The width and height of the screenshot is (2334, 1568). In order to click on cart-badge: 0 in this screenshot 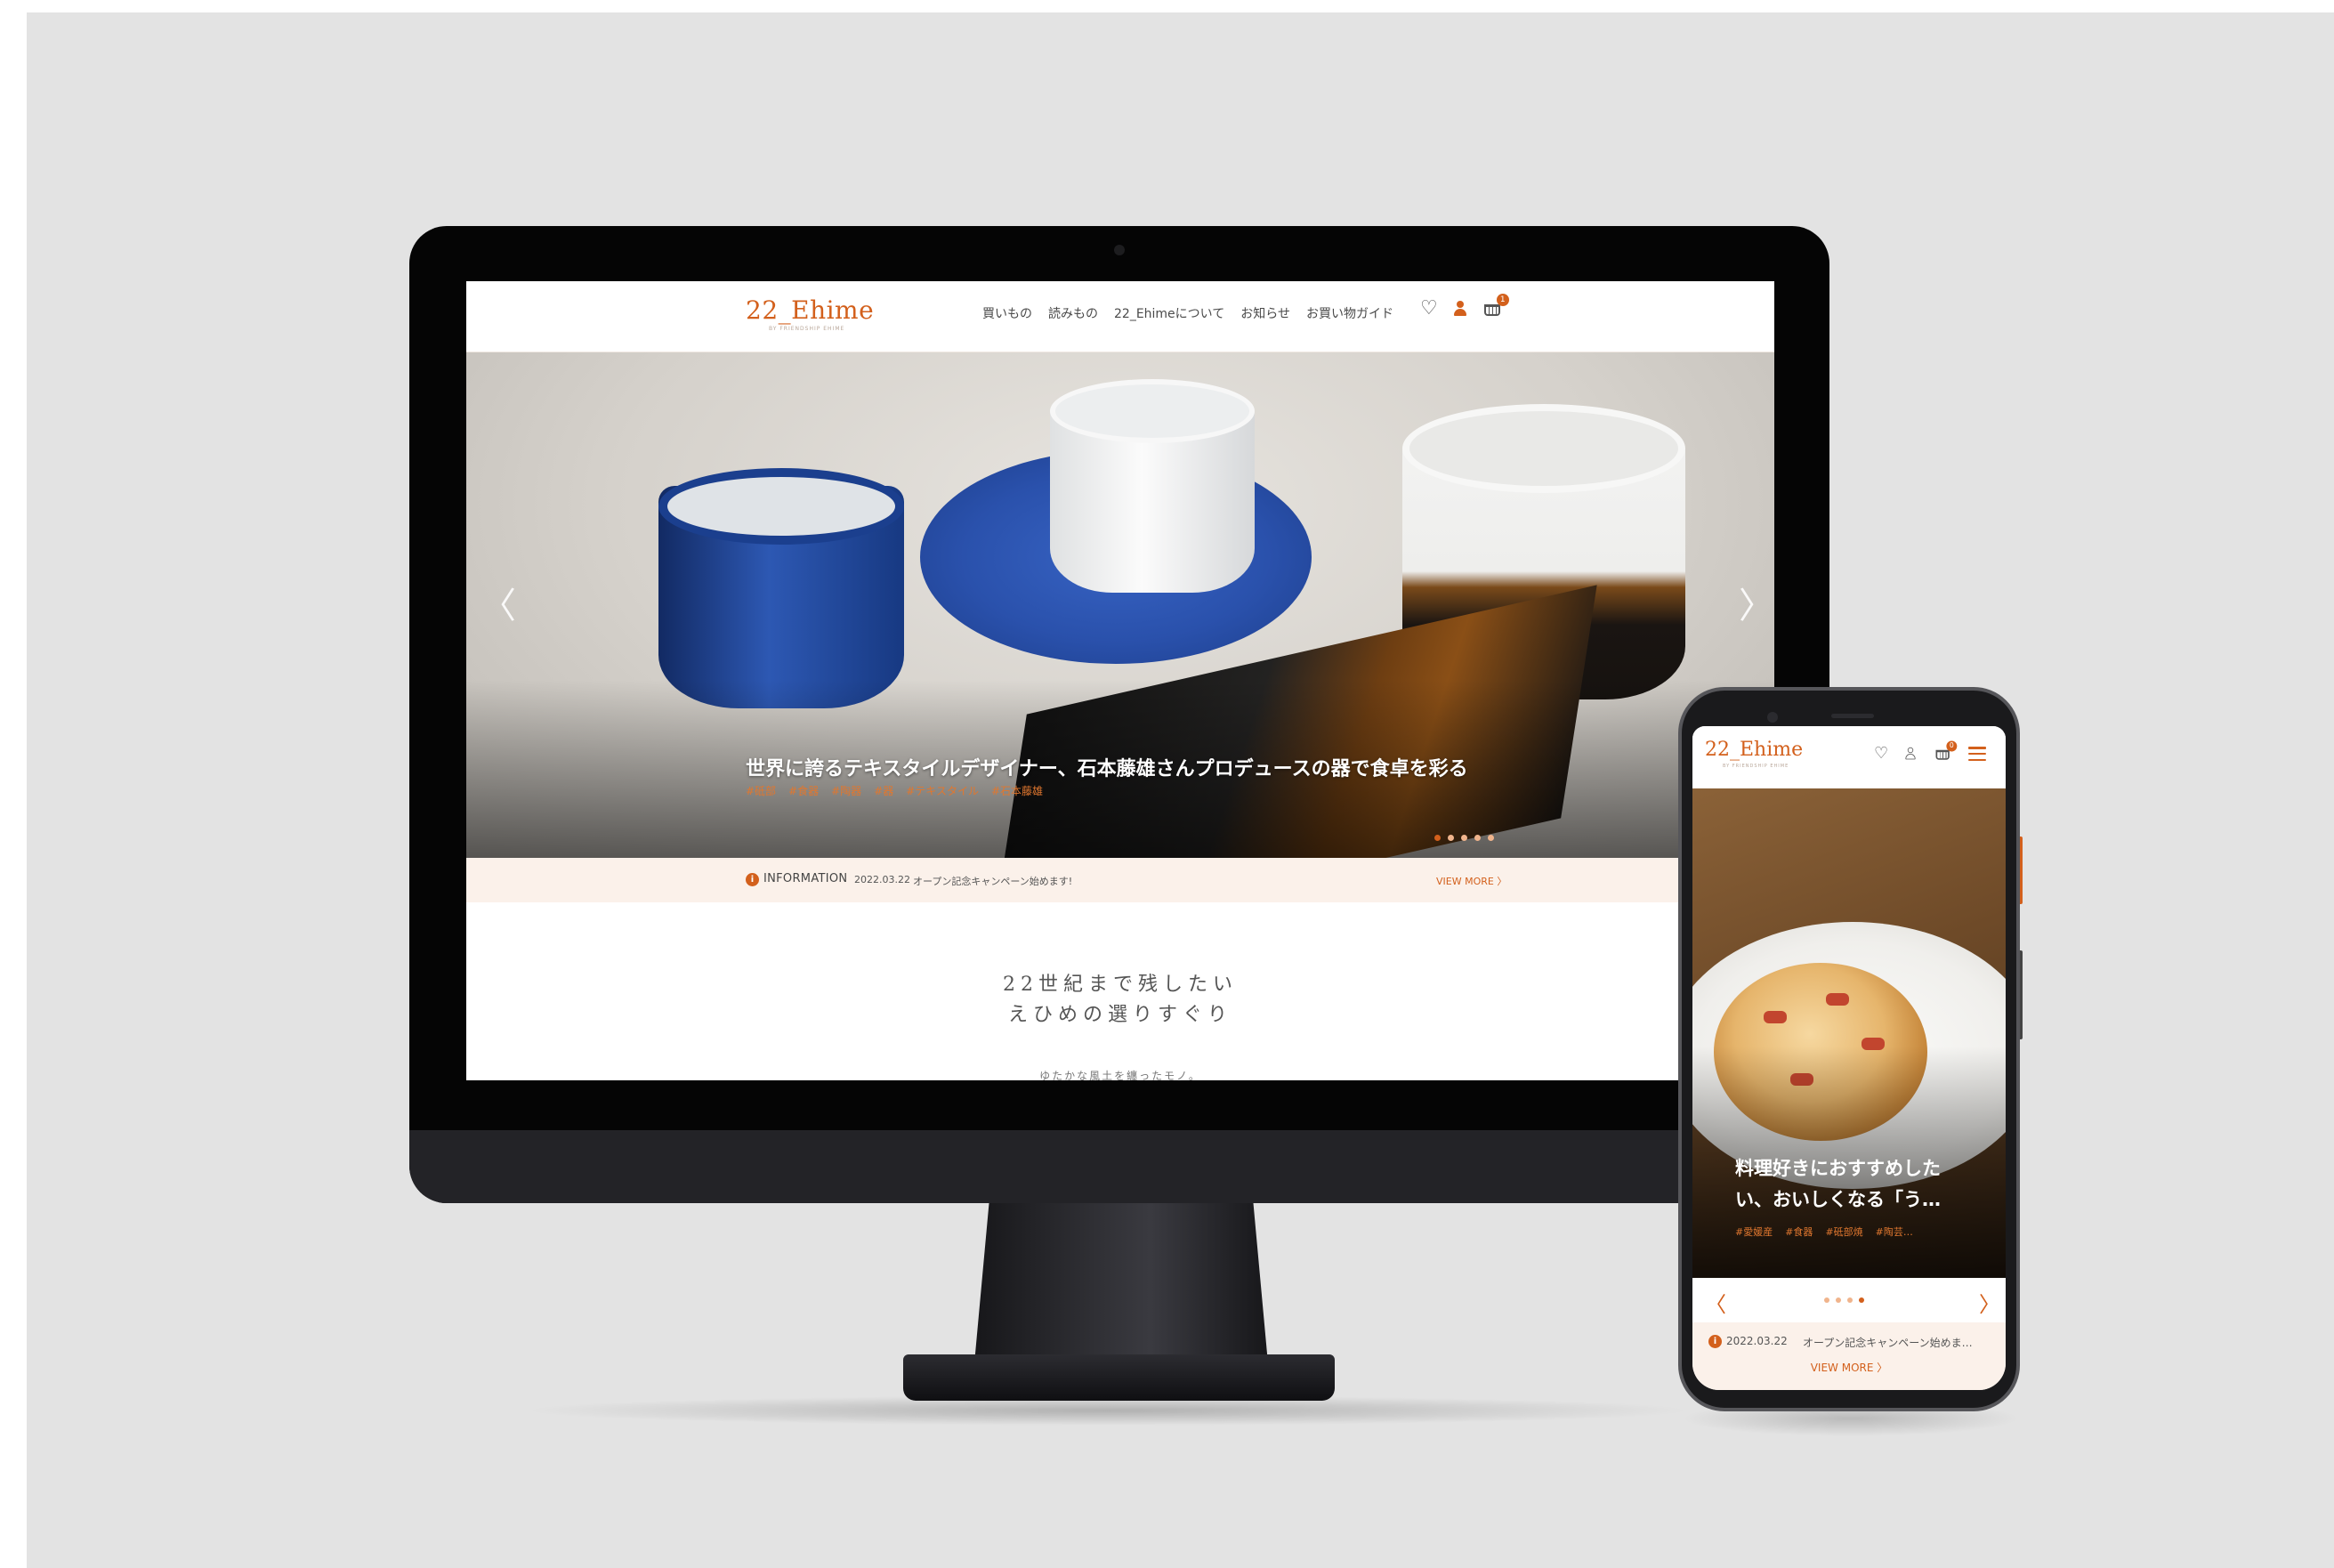, I will do `click(1952, 746)`.